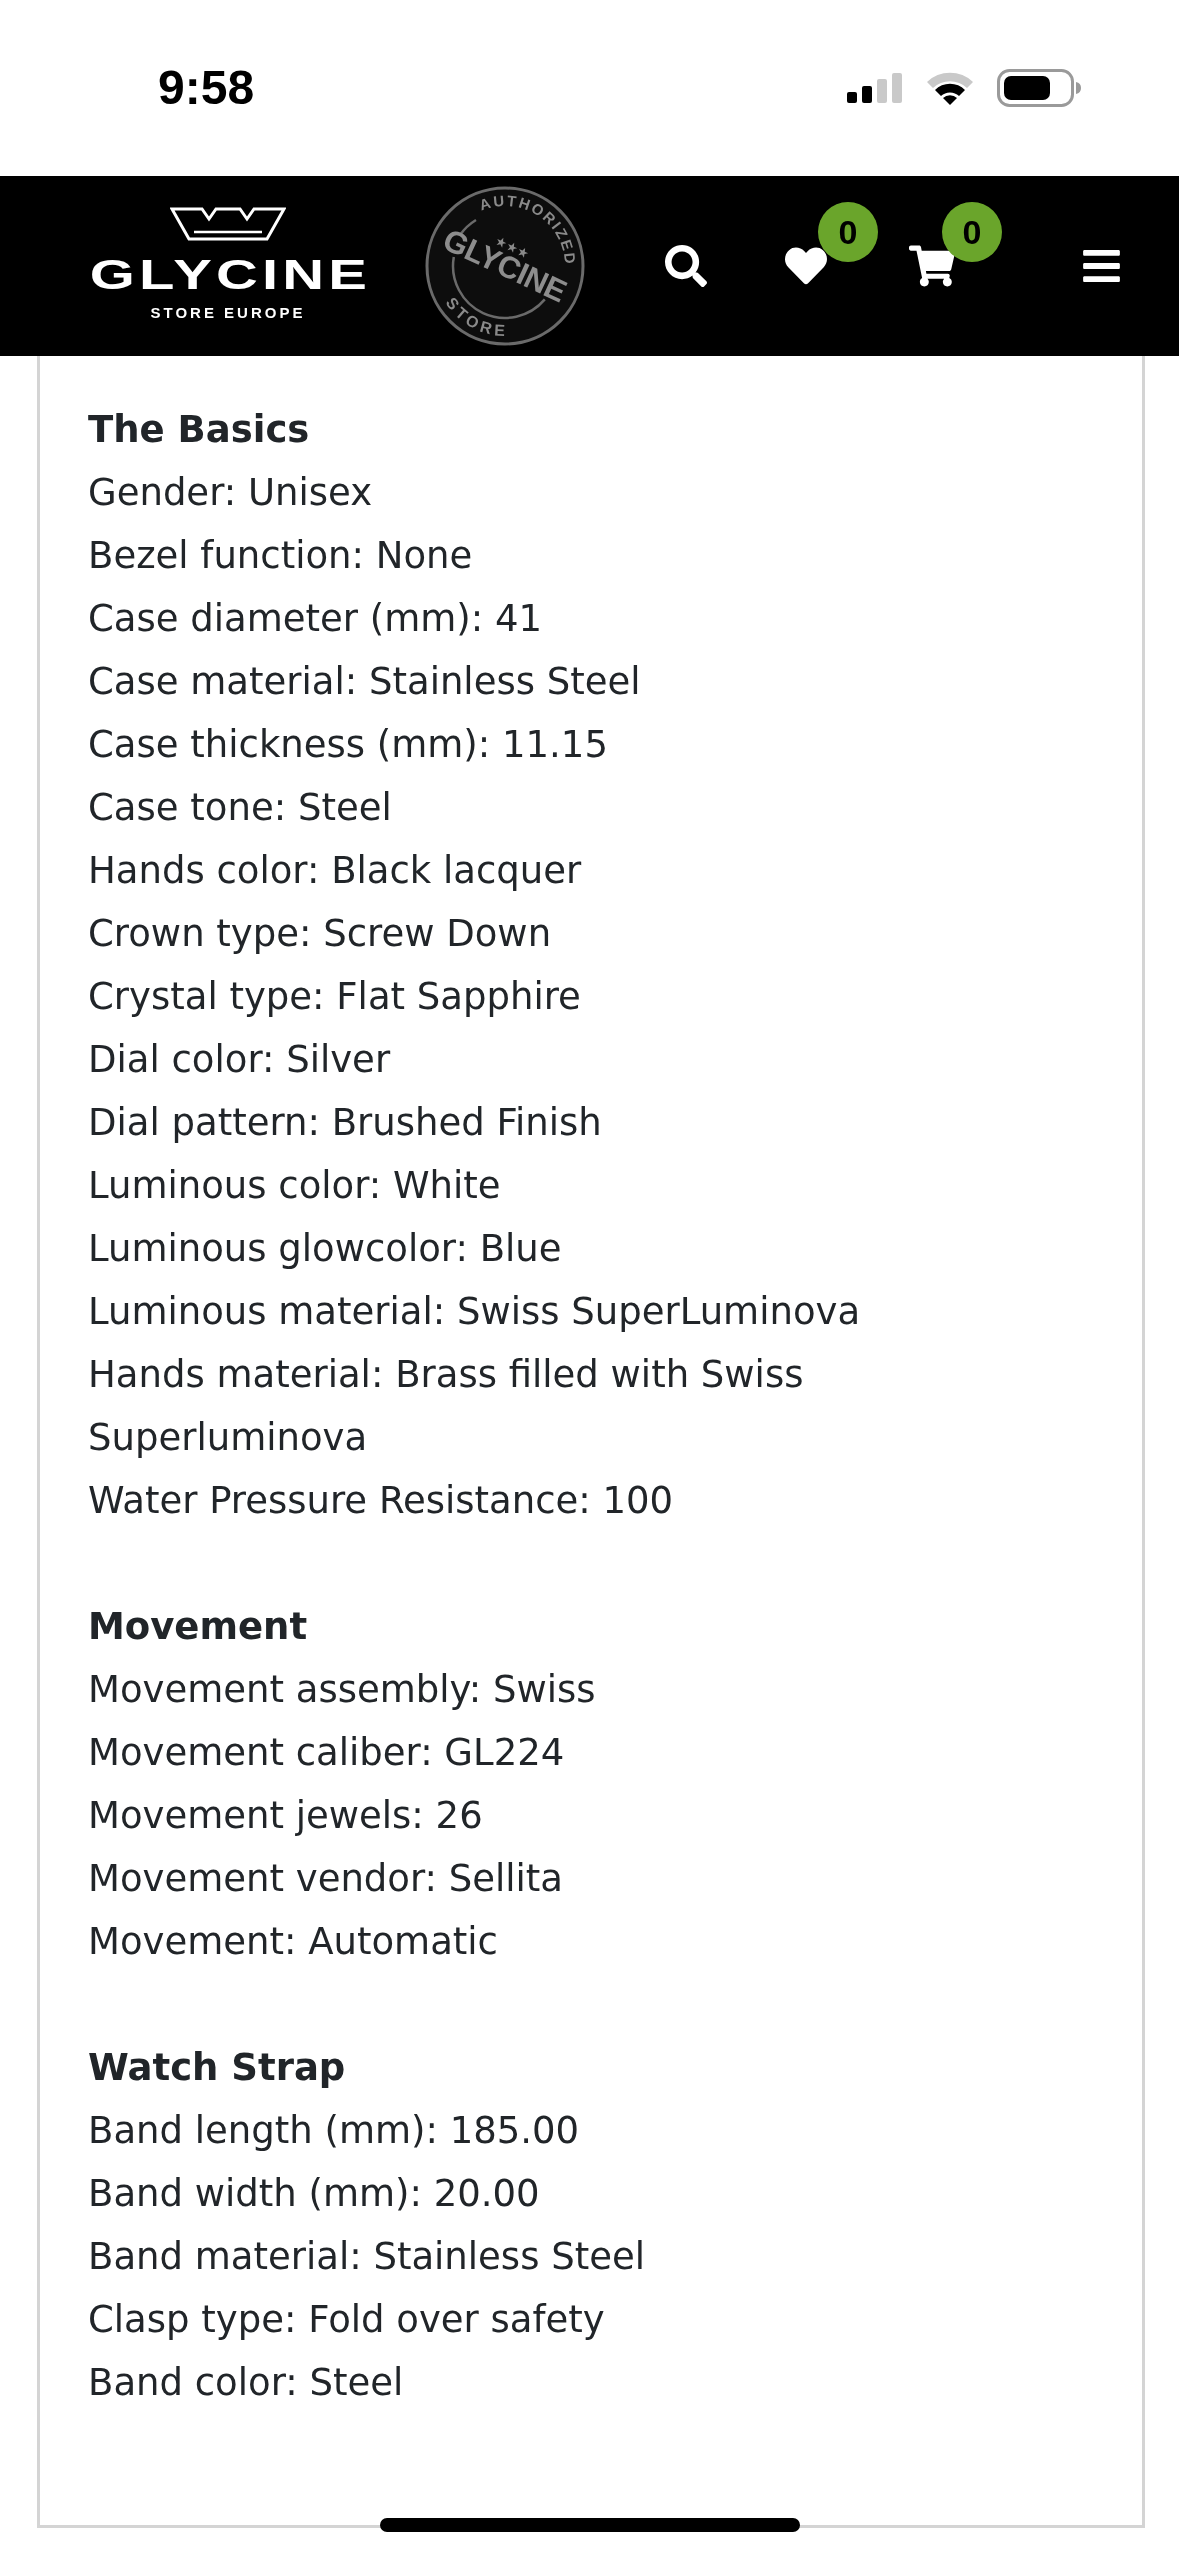 The width and height of the screenshot is (1179, 2556). What do you see at coordinates (286, 1816) in the screenshot?
I see `spec-text: Movement jewels: 26` at bounding box center [286, 1816].